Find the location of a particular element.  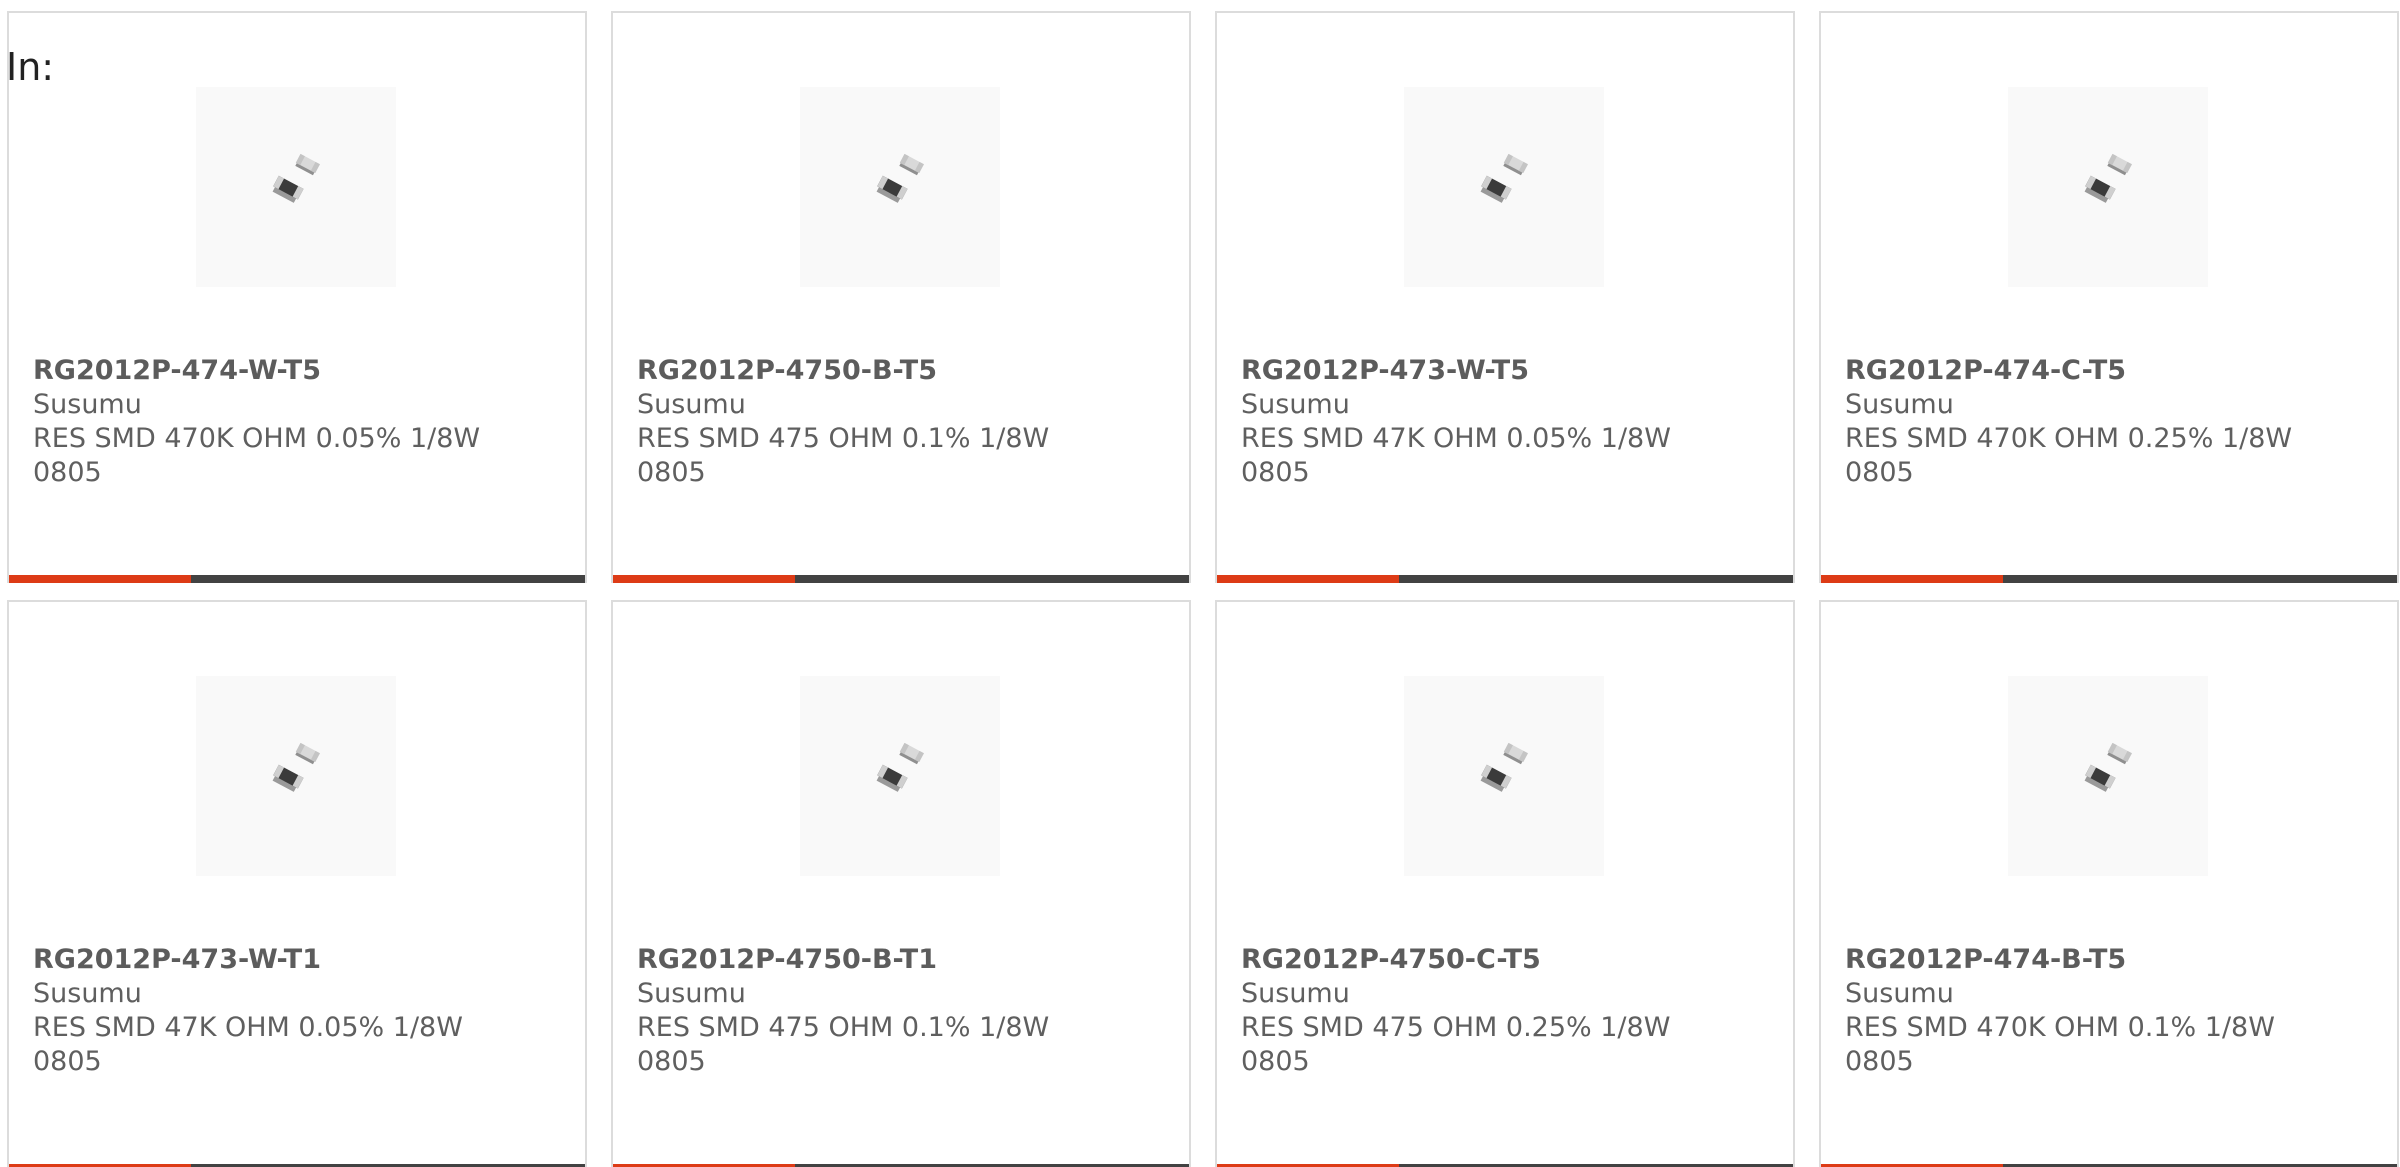

product-description: RES SMD 470K OHM 0.05% 1/8W 0805 is located at coordinates (257, 455).